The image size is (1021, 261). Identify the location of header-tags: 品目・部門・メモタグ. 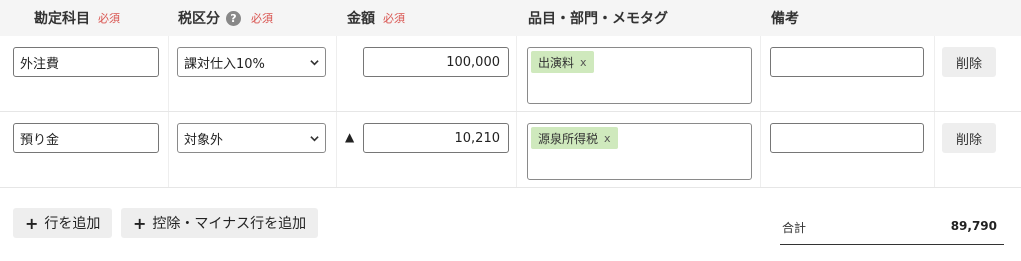
(598, 18).